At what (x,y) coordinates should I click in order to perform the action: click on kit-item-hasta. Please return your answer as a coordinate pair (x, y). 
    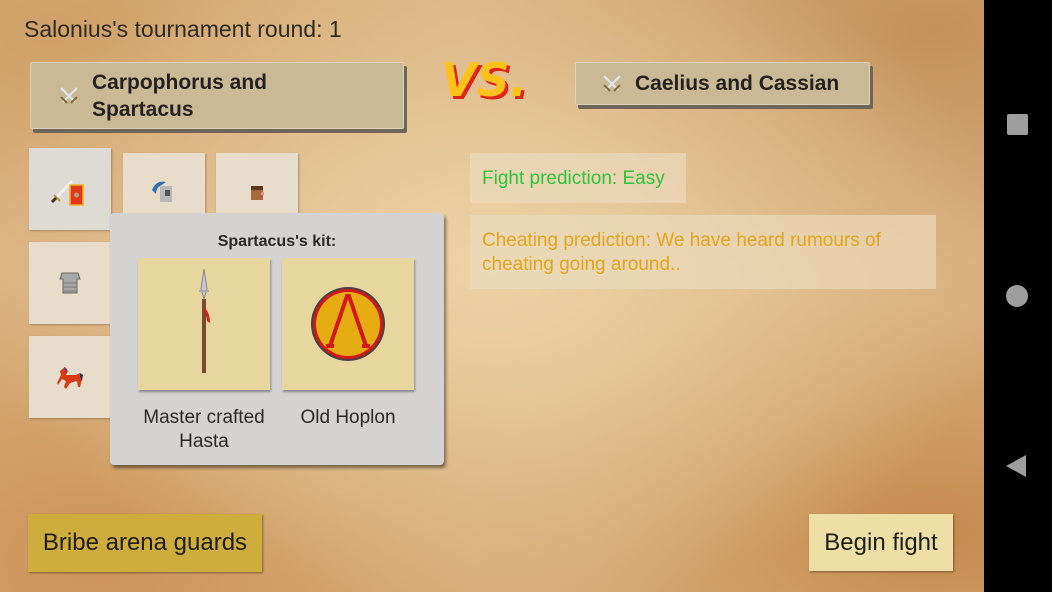
    Looking at the image, I should click on (204, 324).